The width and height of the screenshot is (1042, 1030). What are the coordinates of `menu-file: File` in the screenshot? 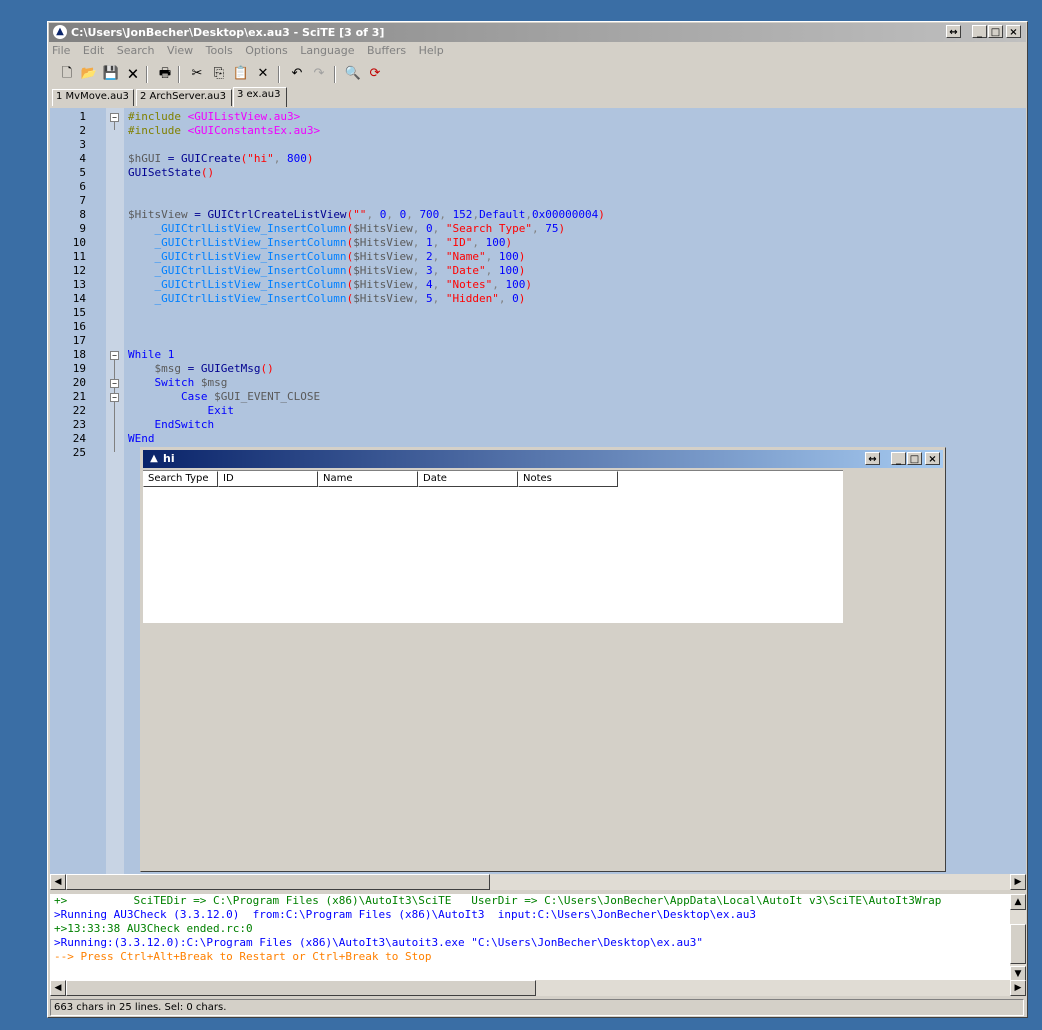 It's located at (61, 50).